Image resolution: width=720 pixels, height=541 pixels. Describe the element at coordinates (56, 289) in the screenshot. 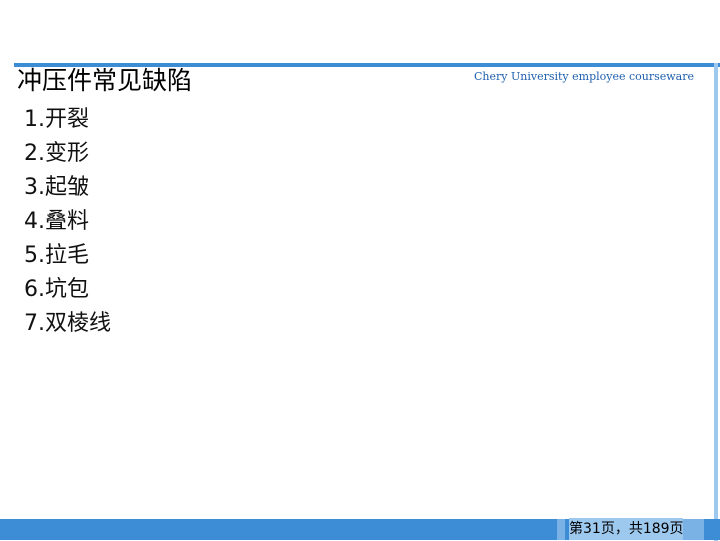

I see `defect-item-dents: 6.坑包` at that location.